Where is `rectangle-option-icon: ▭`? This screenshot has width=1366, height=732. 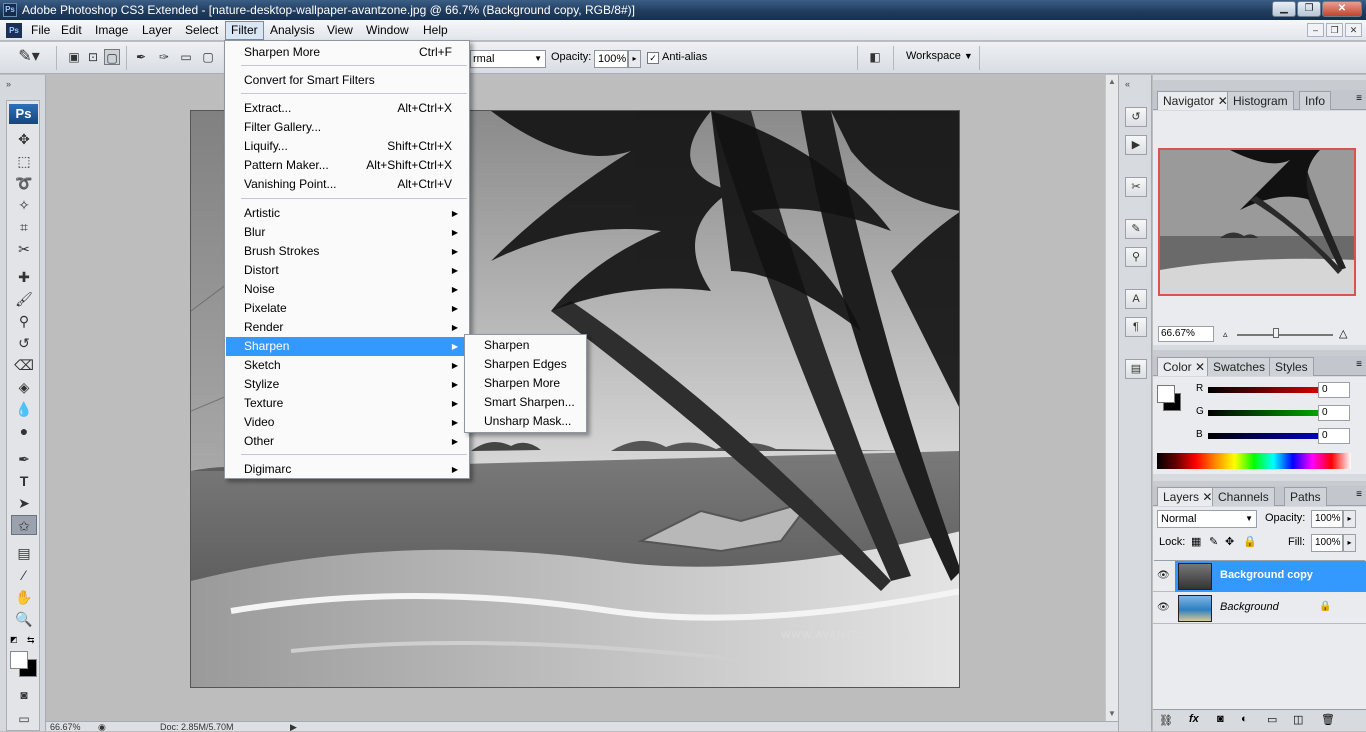 rectangle-option-icon: ▭ is located at coordinates (186, 57).